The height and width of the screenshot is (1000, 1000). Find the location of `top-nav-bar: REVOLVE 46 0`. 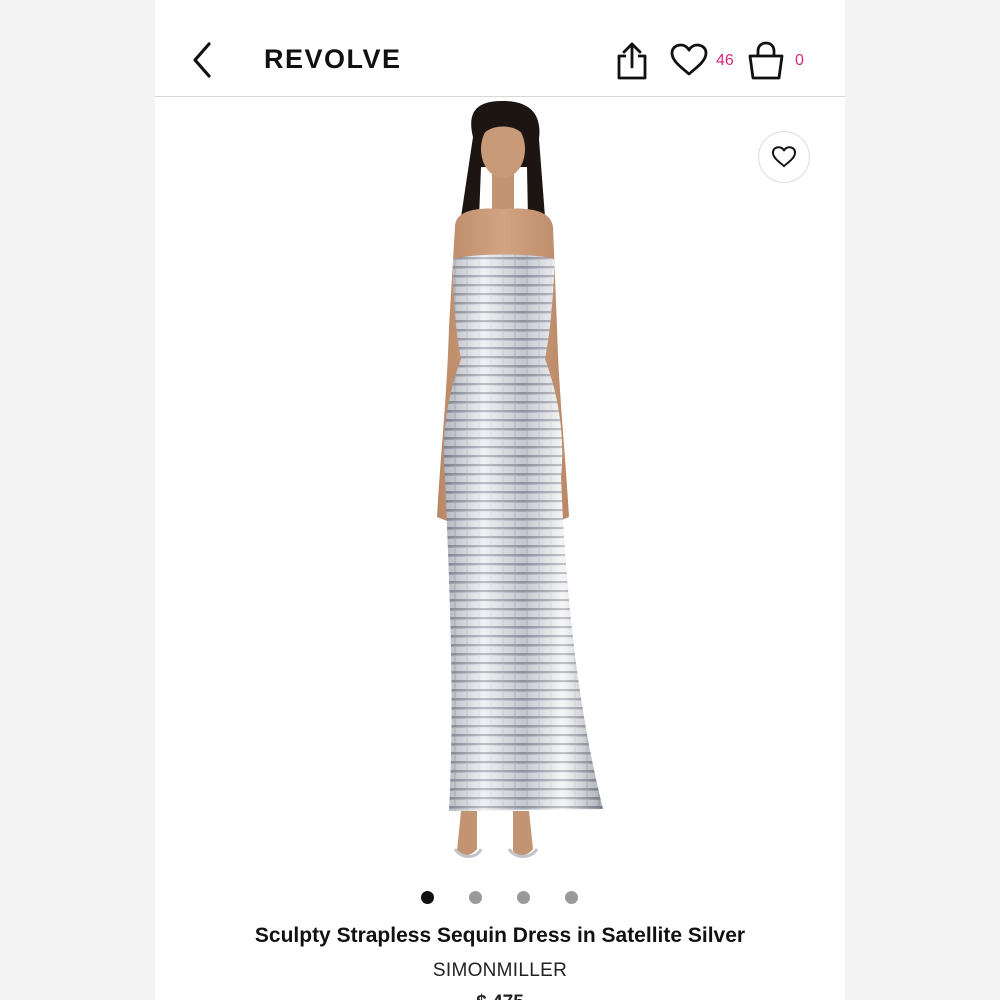

top-nav-bar: REVOLVE 46 0 is located at coordinates (500, 48).